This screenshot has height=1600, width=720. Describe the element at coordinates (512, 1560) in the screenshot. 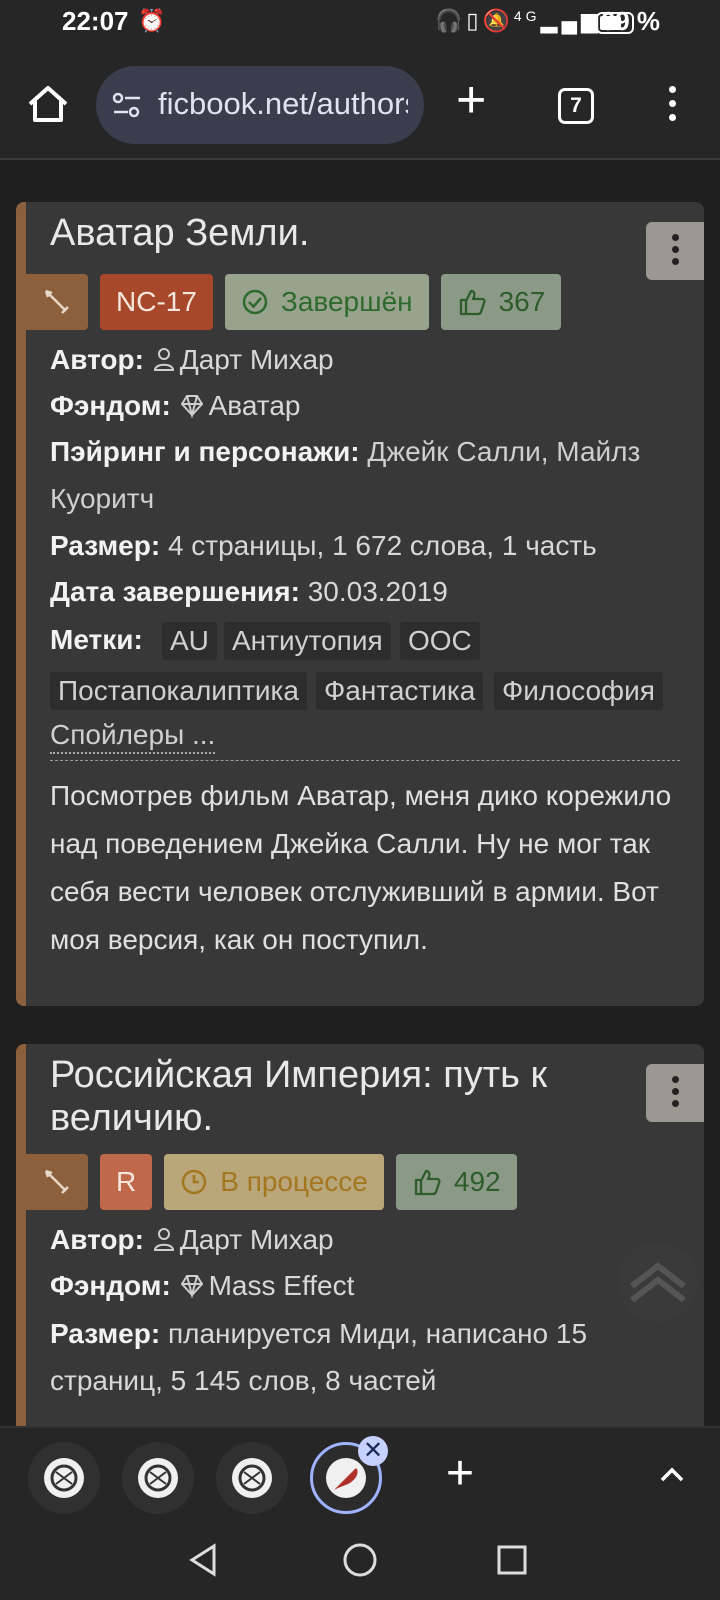

I see `recents-icon` at that location.